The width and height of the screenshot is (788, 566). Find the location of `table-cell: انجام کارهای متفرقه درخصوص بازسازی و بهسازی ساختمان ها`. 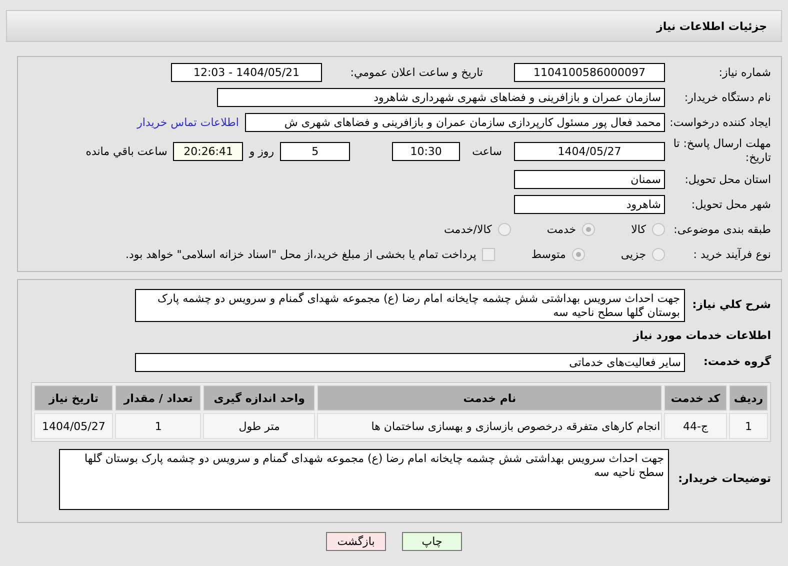

table-cell: انجام کارهای متفرقه درخصوص بازسازی و بهسازی ساختمان ها is located at coordinates (489, 426).